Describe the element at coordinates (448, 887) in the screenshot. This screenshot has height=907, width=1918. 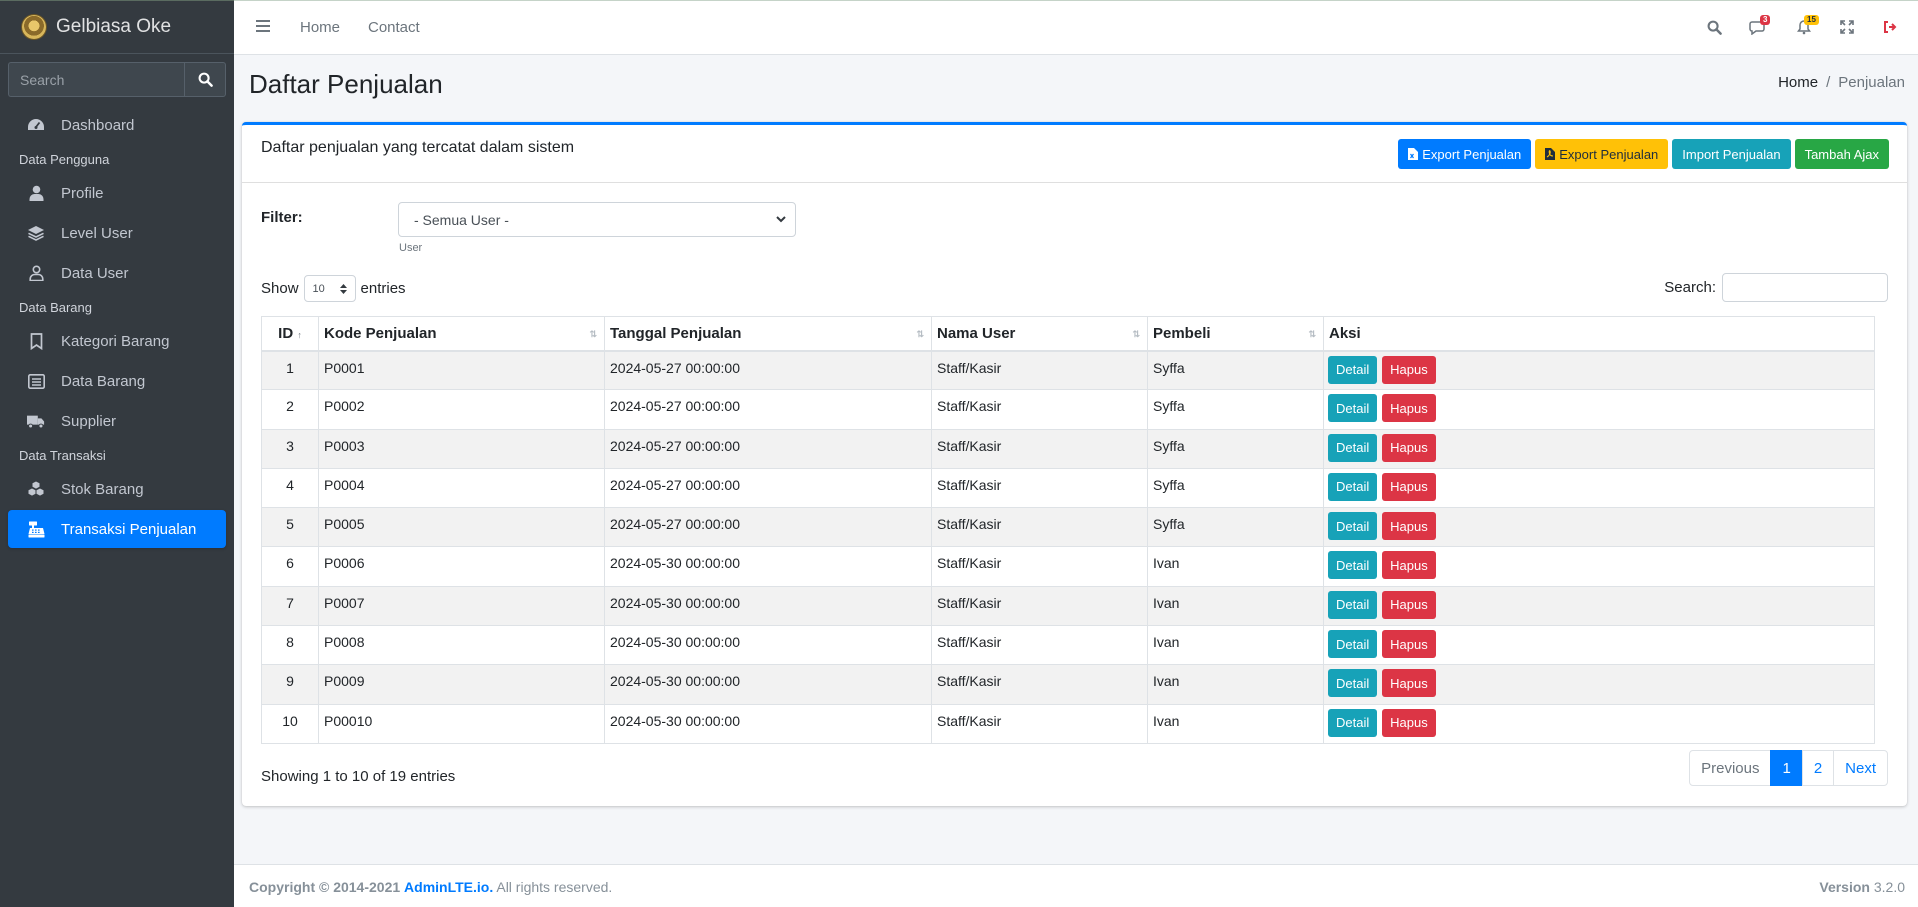
I see `adminlte-link: AdminLTE.io.` at that location.